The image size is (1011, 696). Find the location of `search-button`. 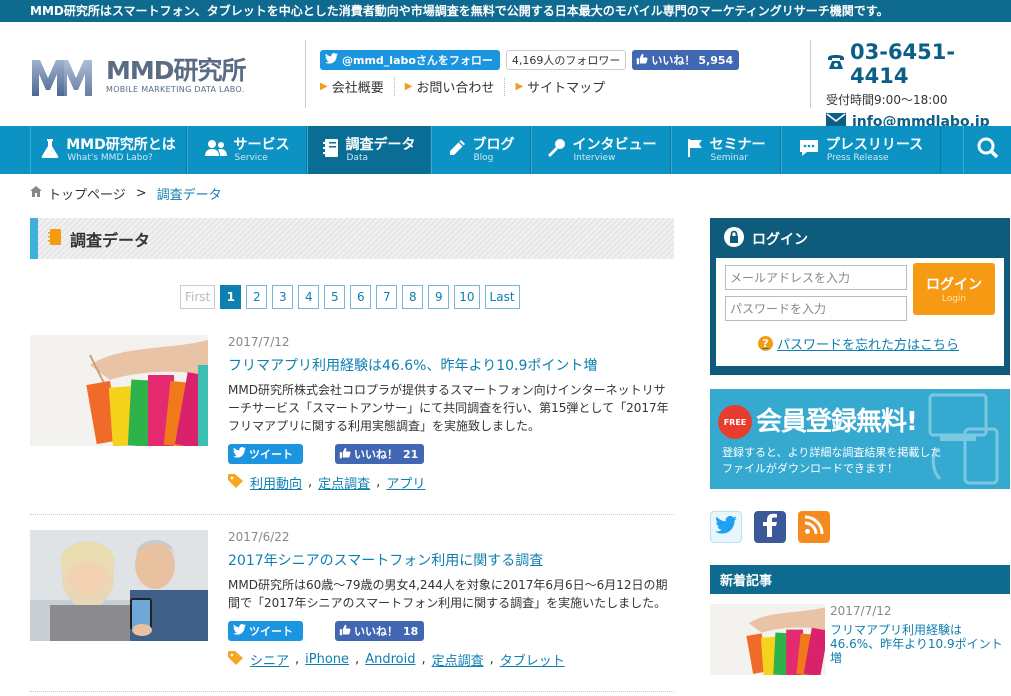

search-button is located at coordinates (987, 150).